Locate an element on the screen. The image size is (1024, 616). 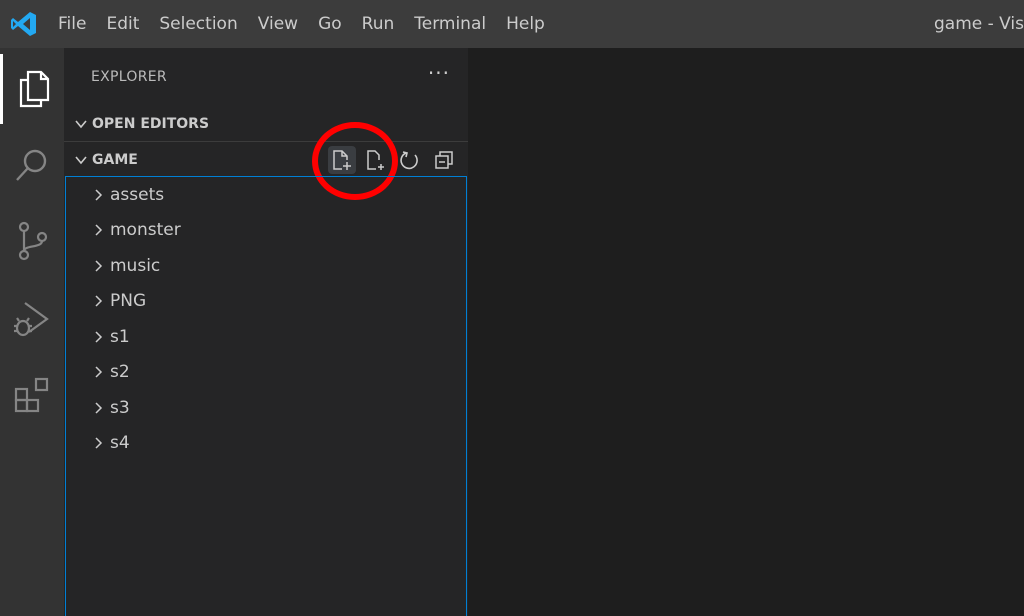
tree-item-folder: s4 is located at coordinates (266, 444).